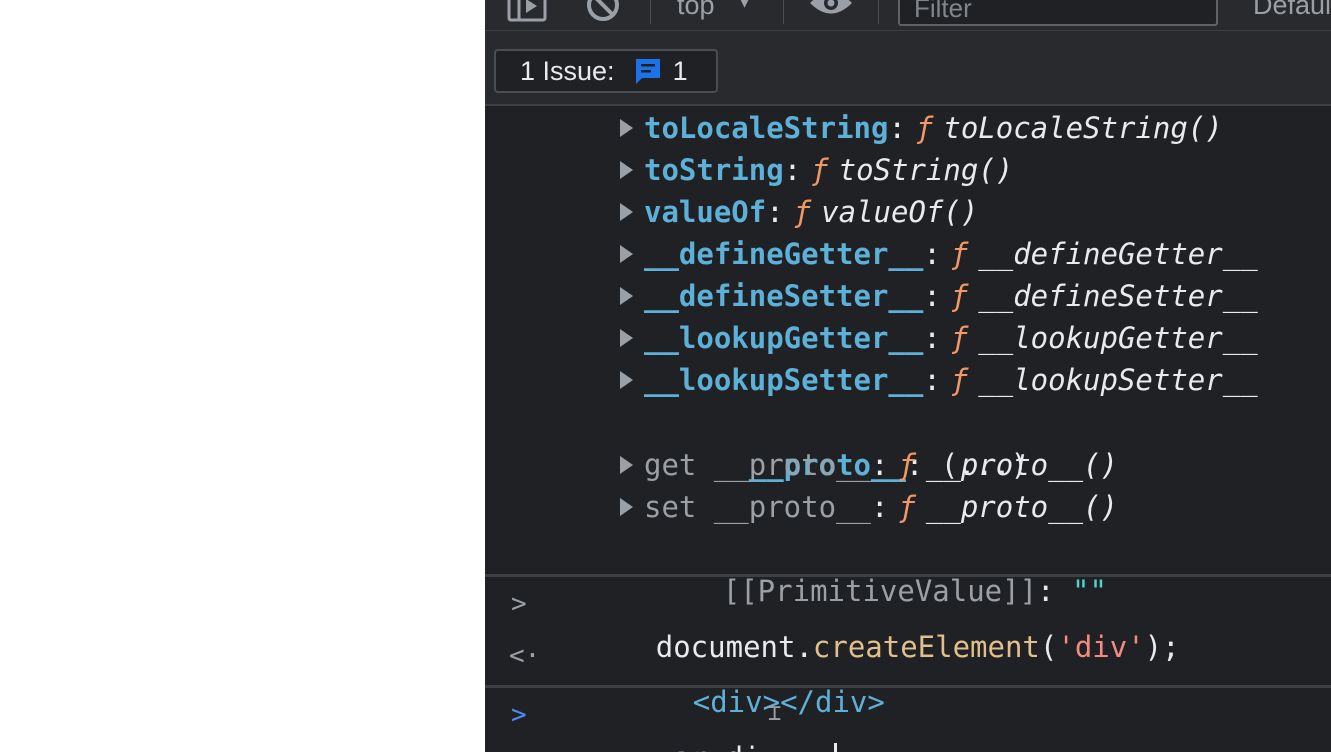 The height and width of the screenshot is (752, 1331). What do you see at coordinates (567, 70) in the screenshot?
I see `issues-label: 1 Issue:` at bounding box center [567, 70].